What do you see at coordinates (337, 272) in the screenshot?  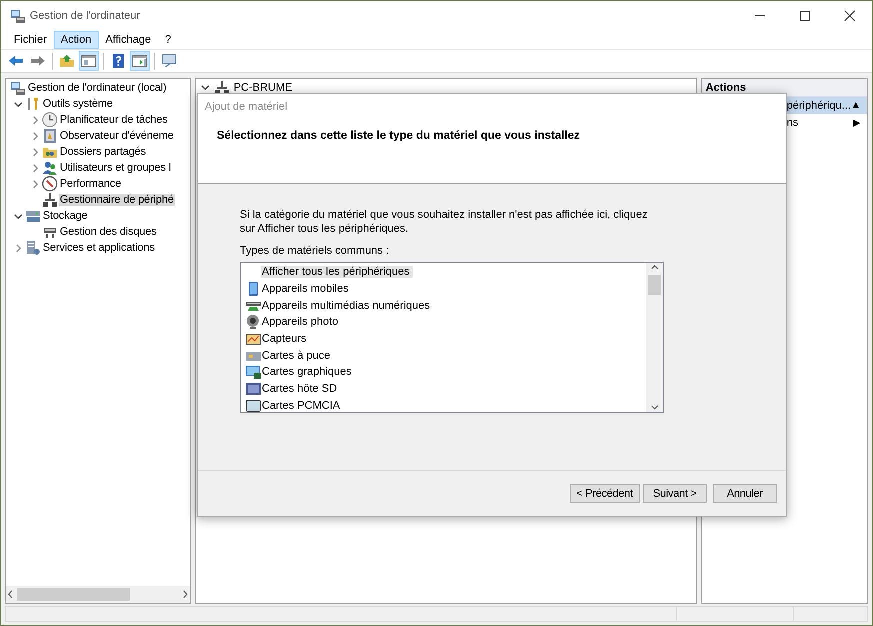 I see `list-item: Afficher tous les périphériques` at bounding box center [337, 272].